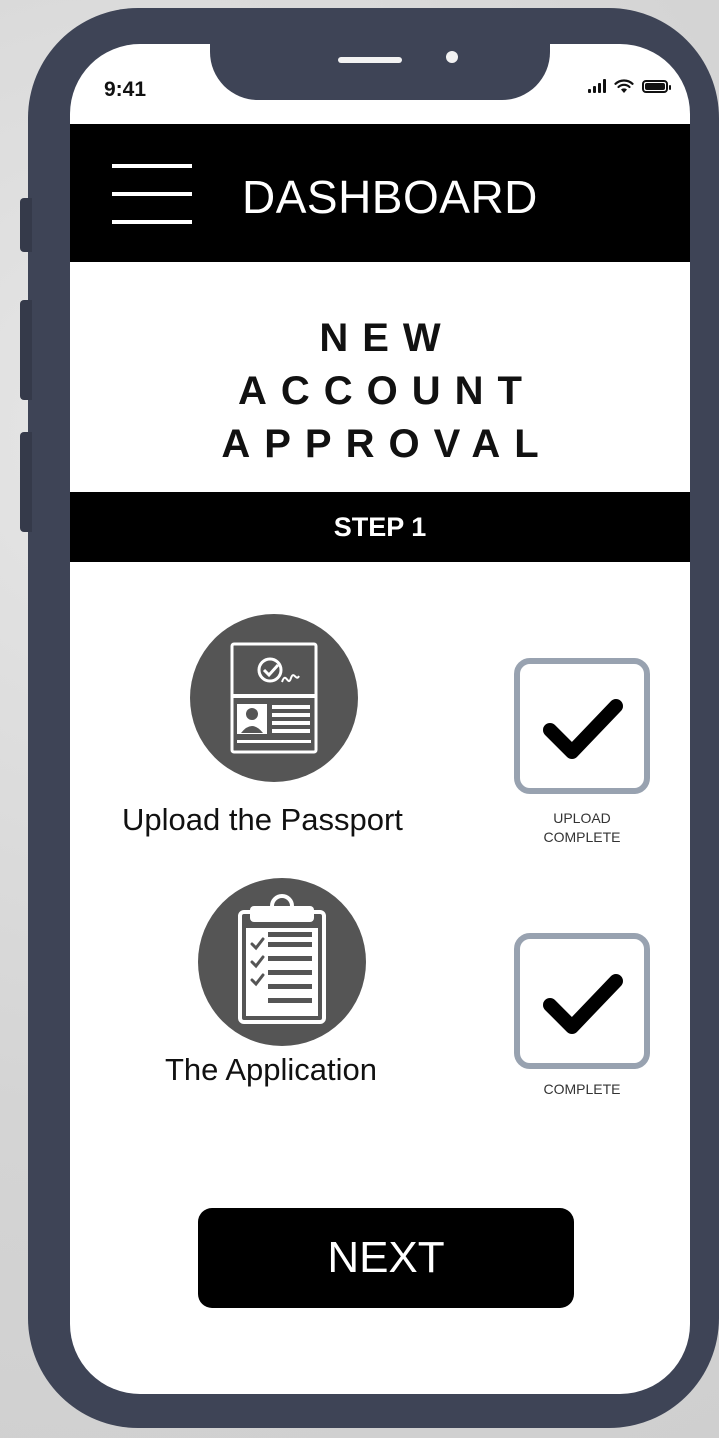 The image size is (719, 1438). Describe the element at coordinates (656, 86) in the screenshot. I see `battery-icon` at that location.